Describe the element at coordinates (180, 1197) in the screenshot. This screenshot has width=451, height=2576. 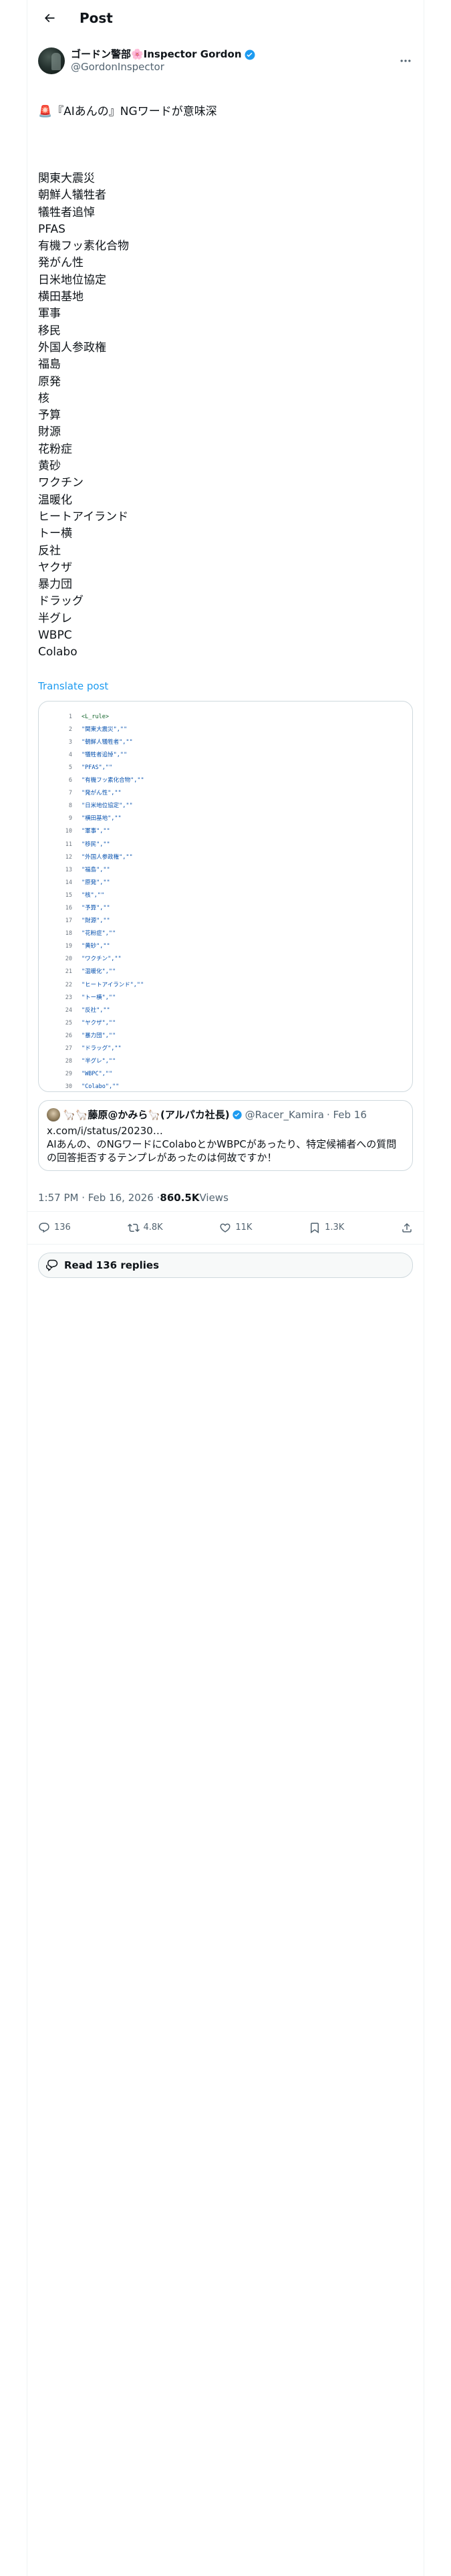
I see `view-count: 860.5K` at that location.